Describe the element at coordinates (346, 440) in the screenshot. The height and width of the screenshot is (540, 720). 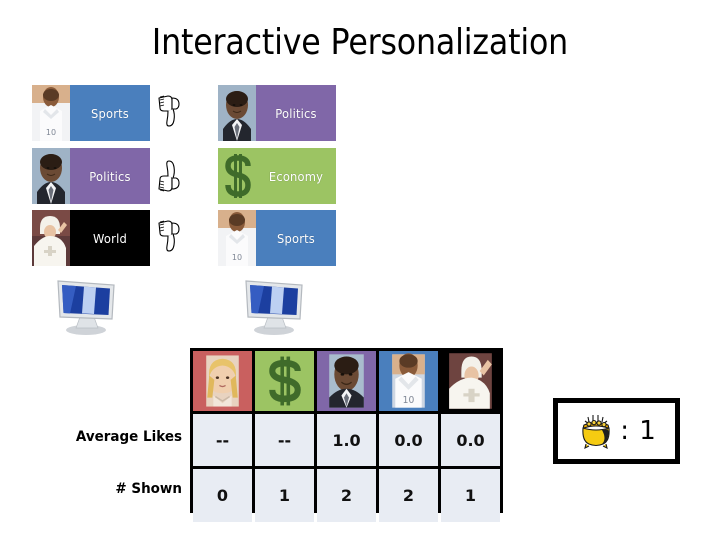
I see `cell-avg-likes-politics: 1.0` at that location.